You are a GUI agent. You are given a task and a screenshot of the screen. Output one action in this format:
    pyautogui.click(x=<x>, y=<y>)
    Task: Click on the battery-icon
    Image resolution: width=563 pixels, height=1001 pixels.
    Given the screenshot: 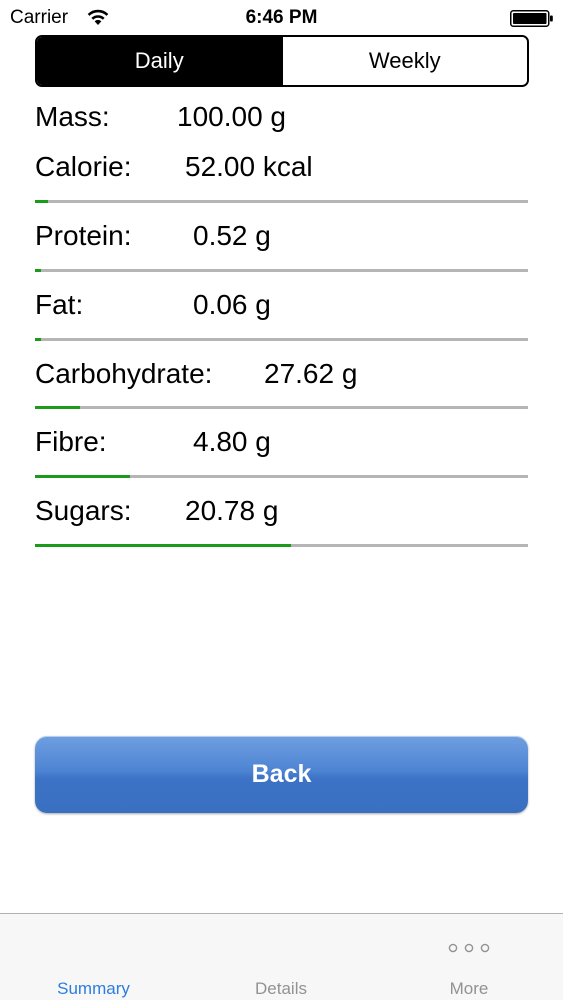 What is the action you would take?
    pyautogui.click(x=532, y=18)
    